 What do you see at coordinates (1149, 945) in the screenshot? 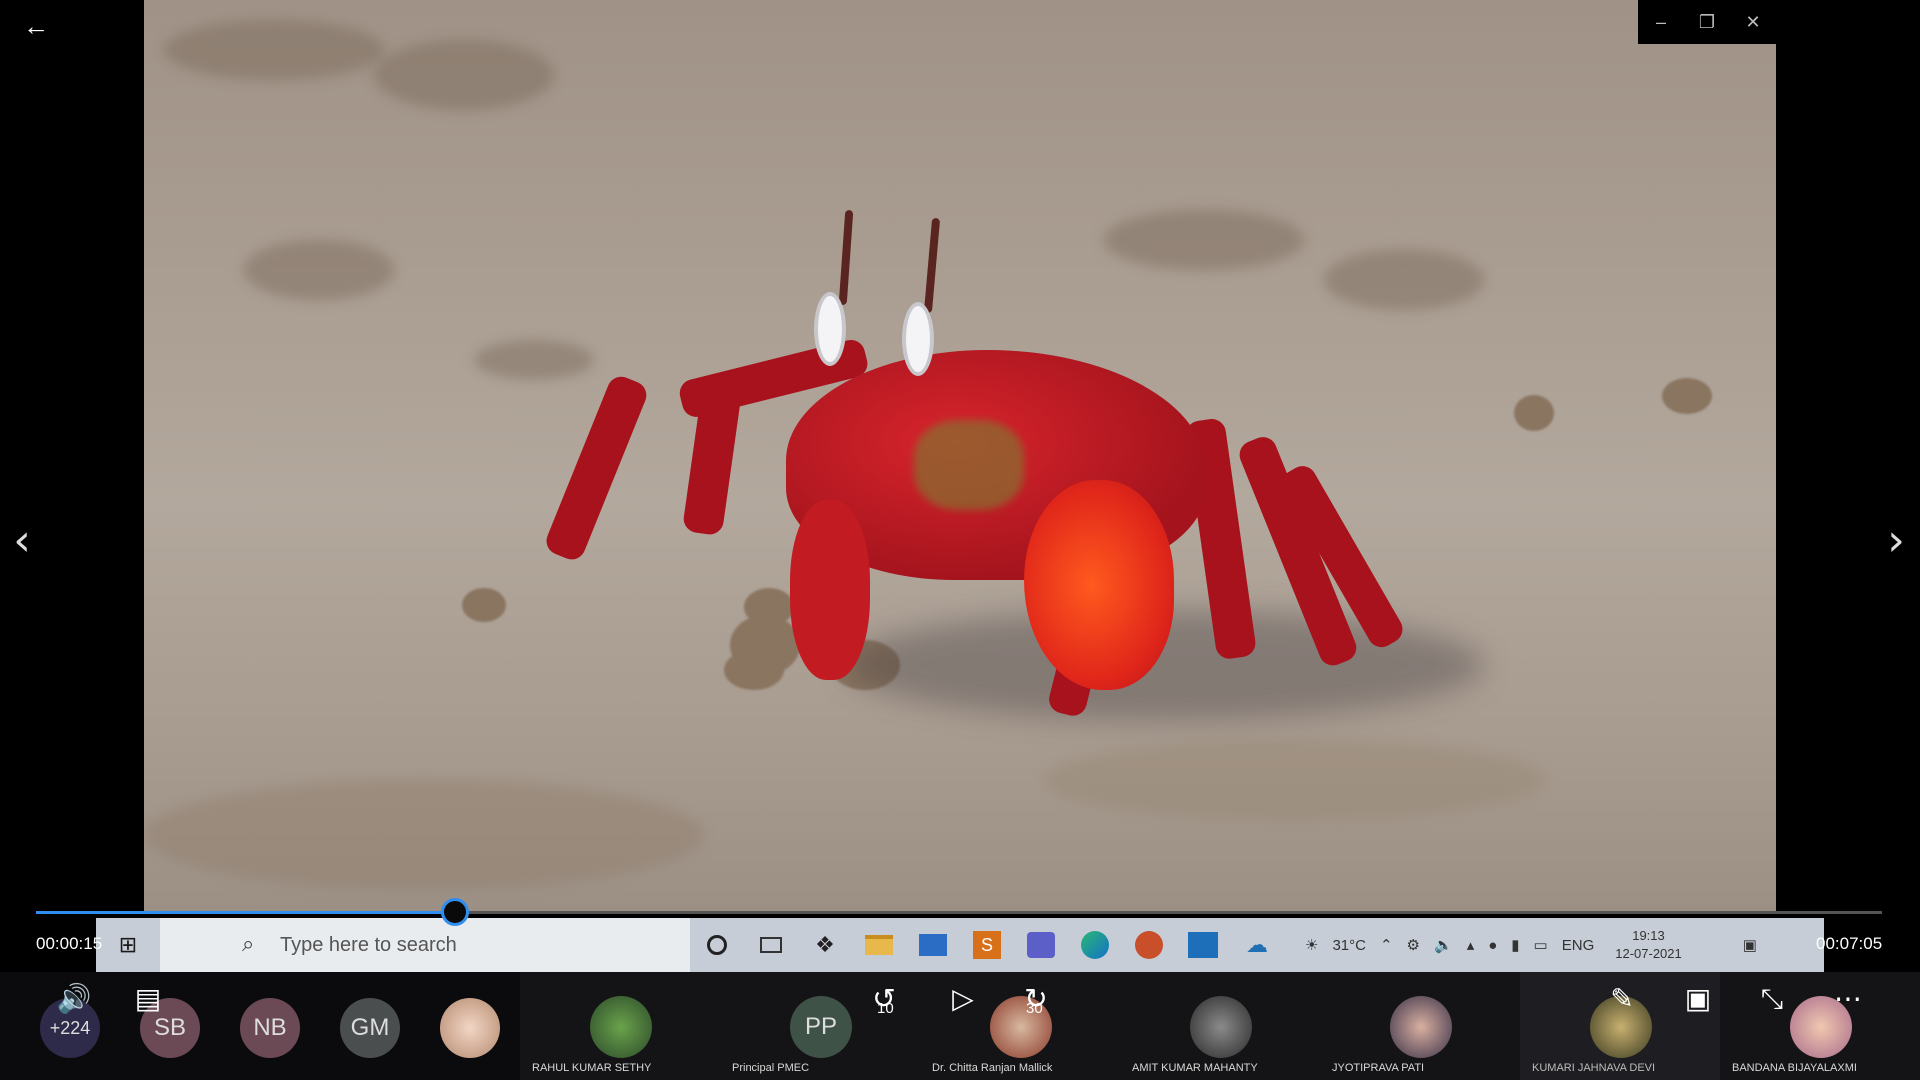
I see `powerpoint-icon` at bounding box center [1149, 945].